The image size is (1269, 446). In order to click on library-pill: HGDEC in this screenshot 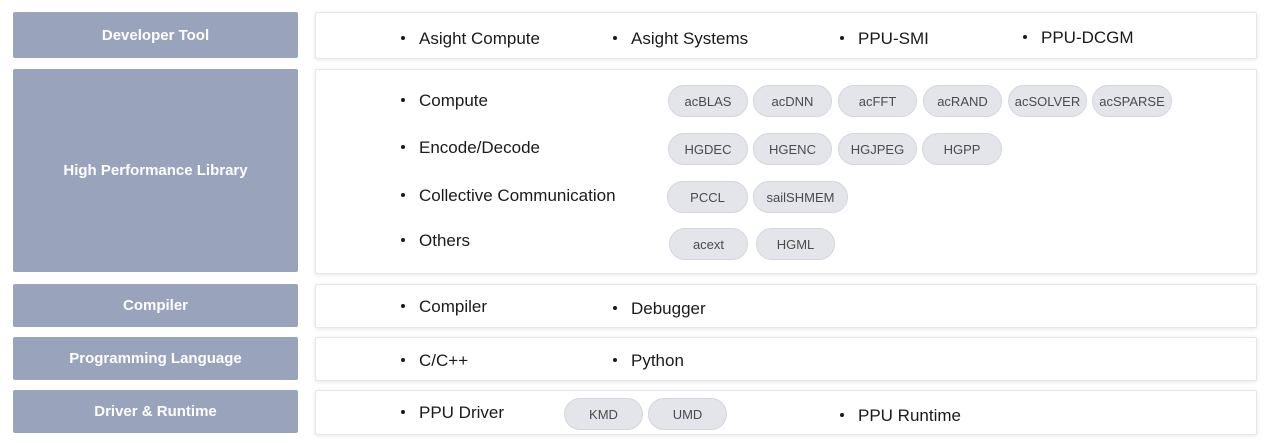, I will do `click(708, 149)`.